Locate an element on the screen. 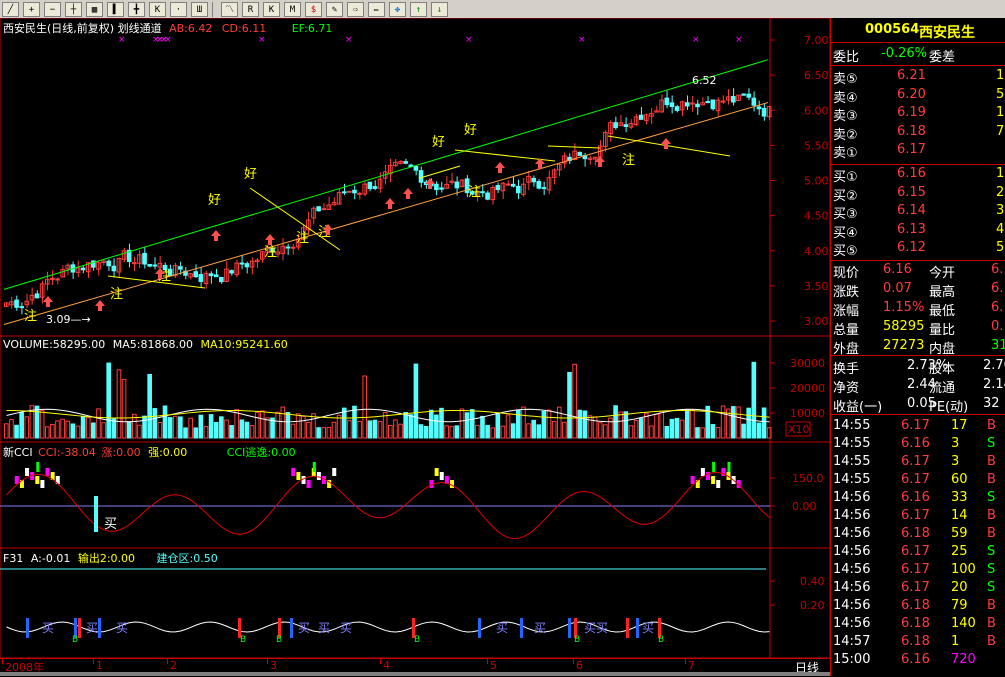 The width and height of the screenshot is (1005, 677). x-axis-tick is located at coordinates (487, 661).